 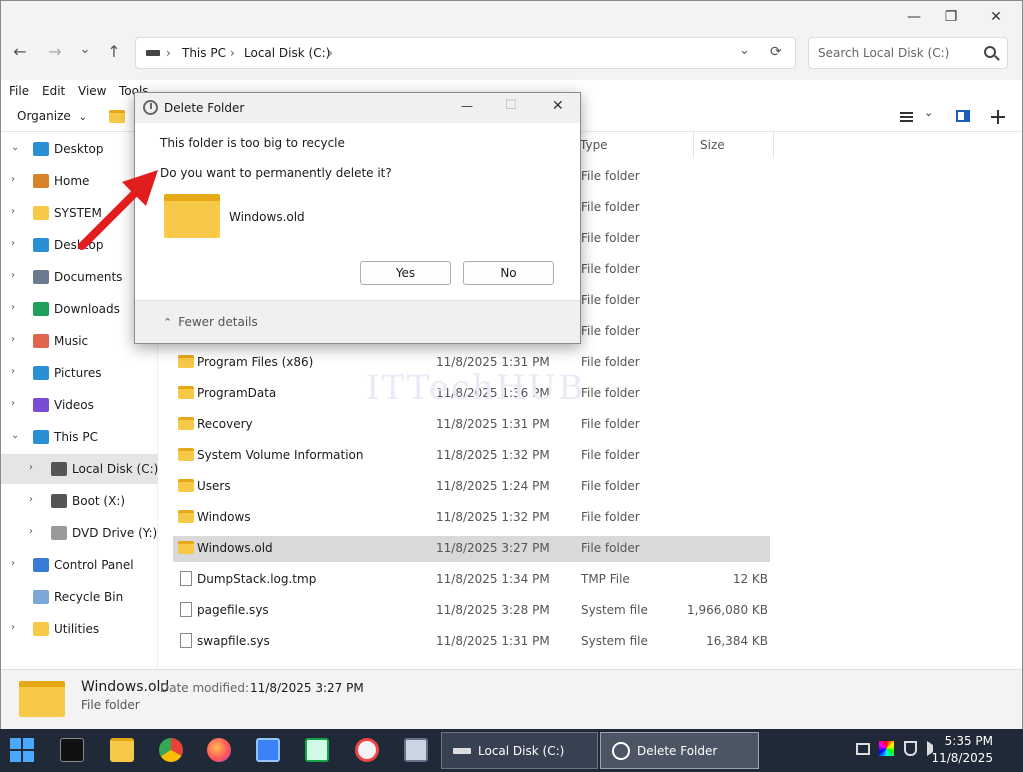 I want to click on file-explorer-icon, so click(x=122, y=750).